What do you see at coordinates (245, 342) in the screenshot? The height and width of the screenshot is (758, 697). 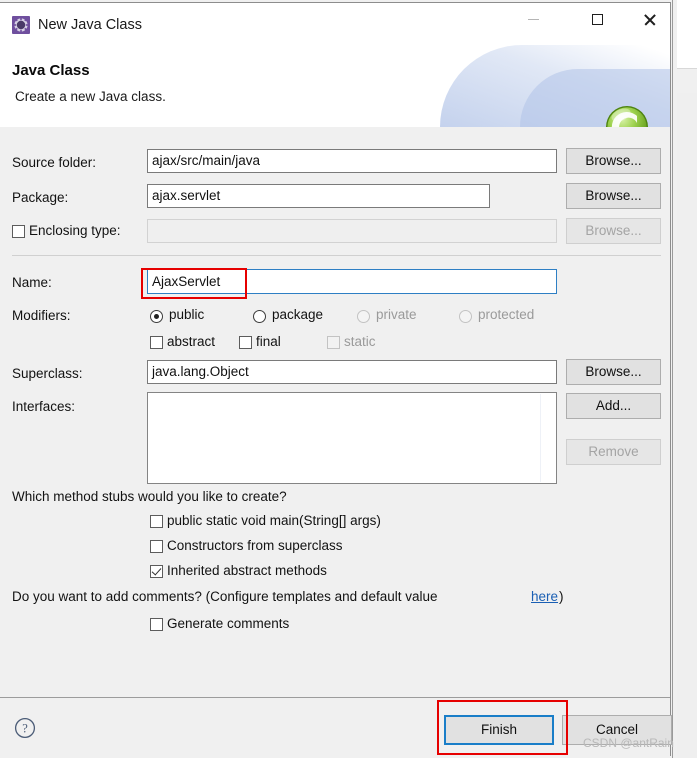 I see `modifier-checkbox-final` at bounding box center [245, 342].